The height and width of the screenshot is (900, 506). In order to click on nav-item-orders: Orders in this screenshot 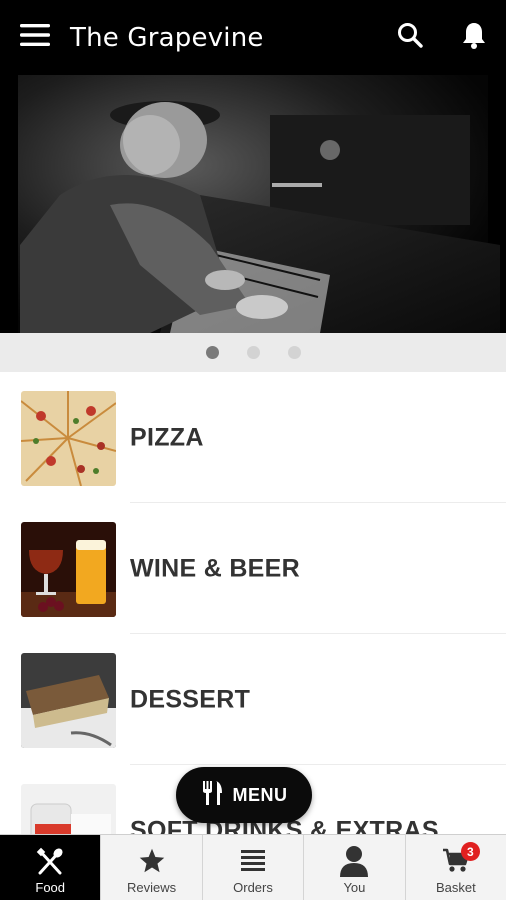, I will do `click(252, 867)`.